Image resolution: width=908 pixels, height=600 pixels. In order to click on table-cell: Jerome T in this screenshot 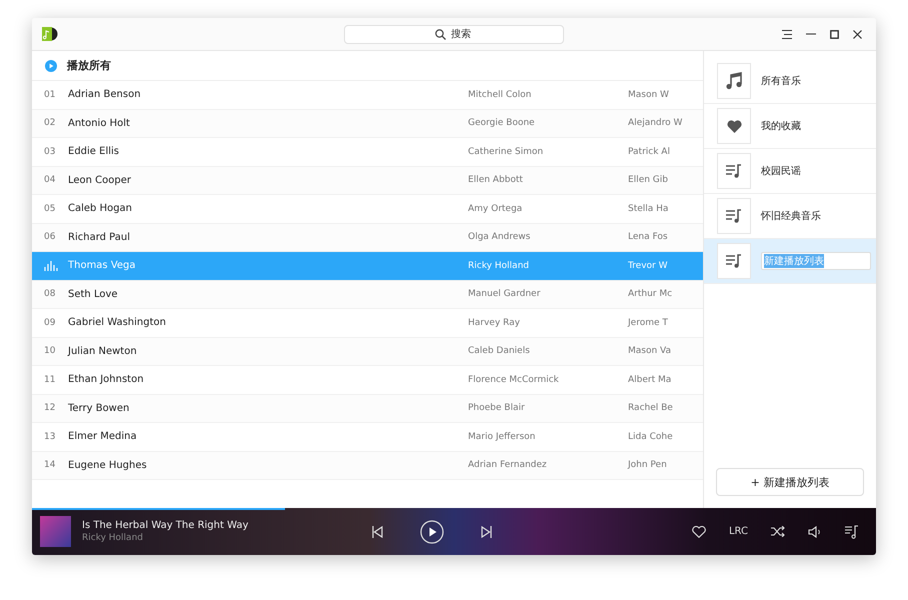, I will do `click(648, 323)`.